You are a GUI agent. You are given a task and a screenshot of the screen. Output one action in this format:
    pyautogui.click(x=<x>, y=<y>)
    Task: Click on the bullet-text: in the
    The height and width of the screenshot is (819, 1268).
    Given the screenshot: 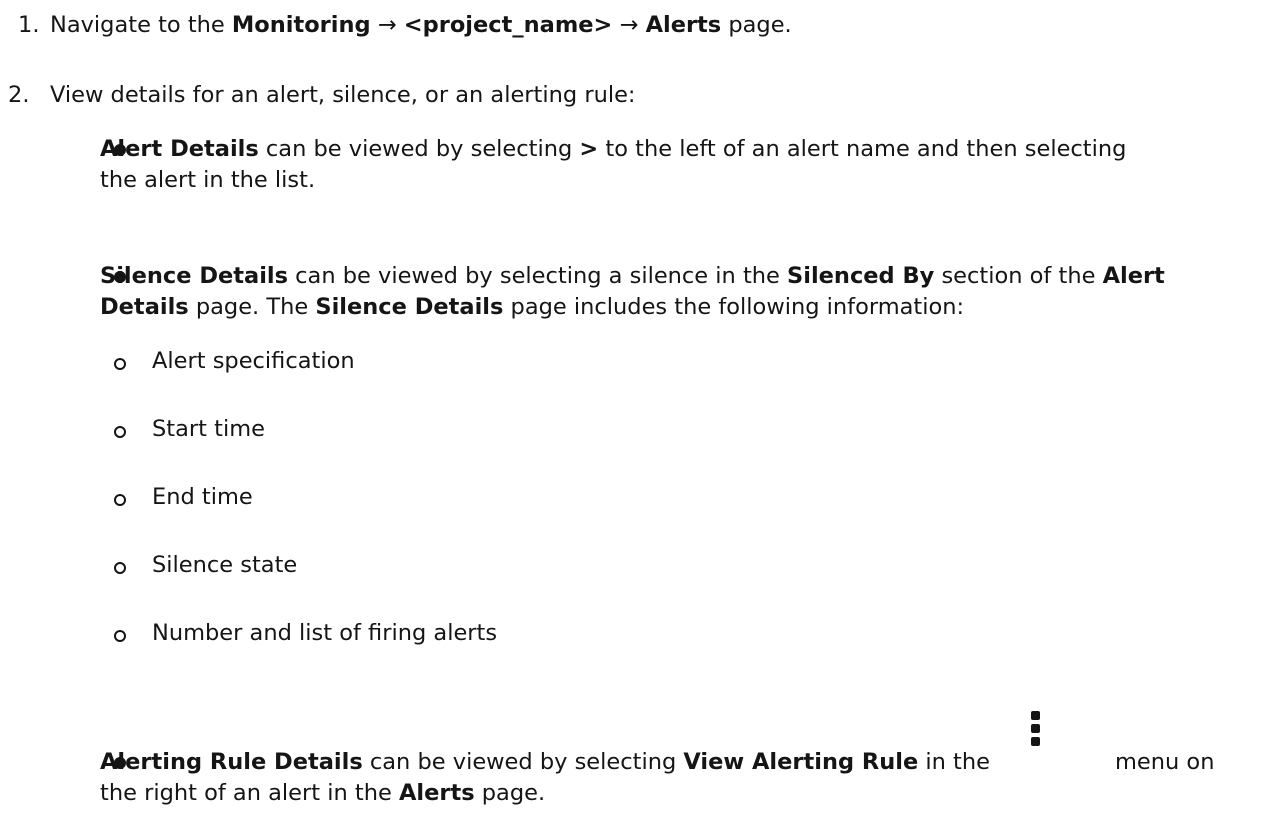 What is the action you would take?
    pyautogui.click(x=954, y=762)
    